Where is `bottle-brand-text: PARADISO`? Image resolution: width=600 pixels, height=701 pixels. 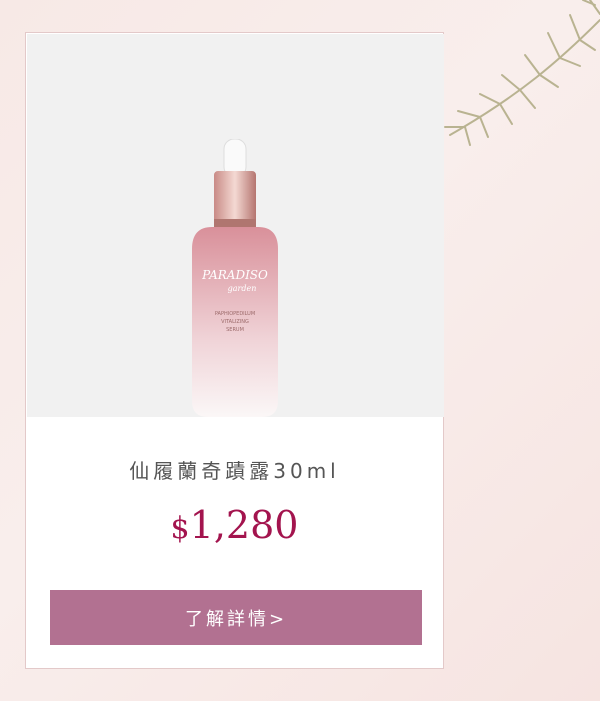
bottle-brand-text: PARADISO is located at coordinates (234, 275).